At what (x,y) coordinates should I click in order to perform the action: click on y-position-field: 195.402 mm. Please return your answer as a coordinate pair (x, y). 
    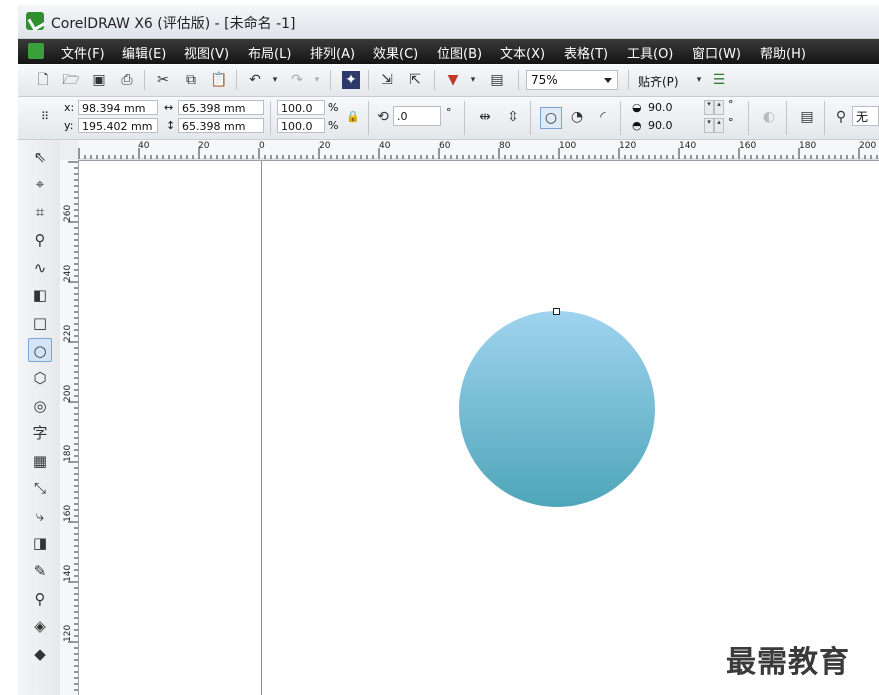
    Looking at the image, I should click on (118, 125).